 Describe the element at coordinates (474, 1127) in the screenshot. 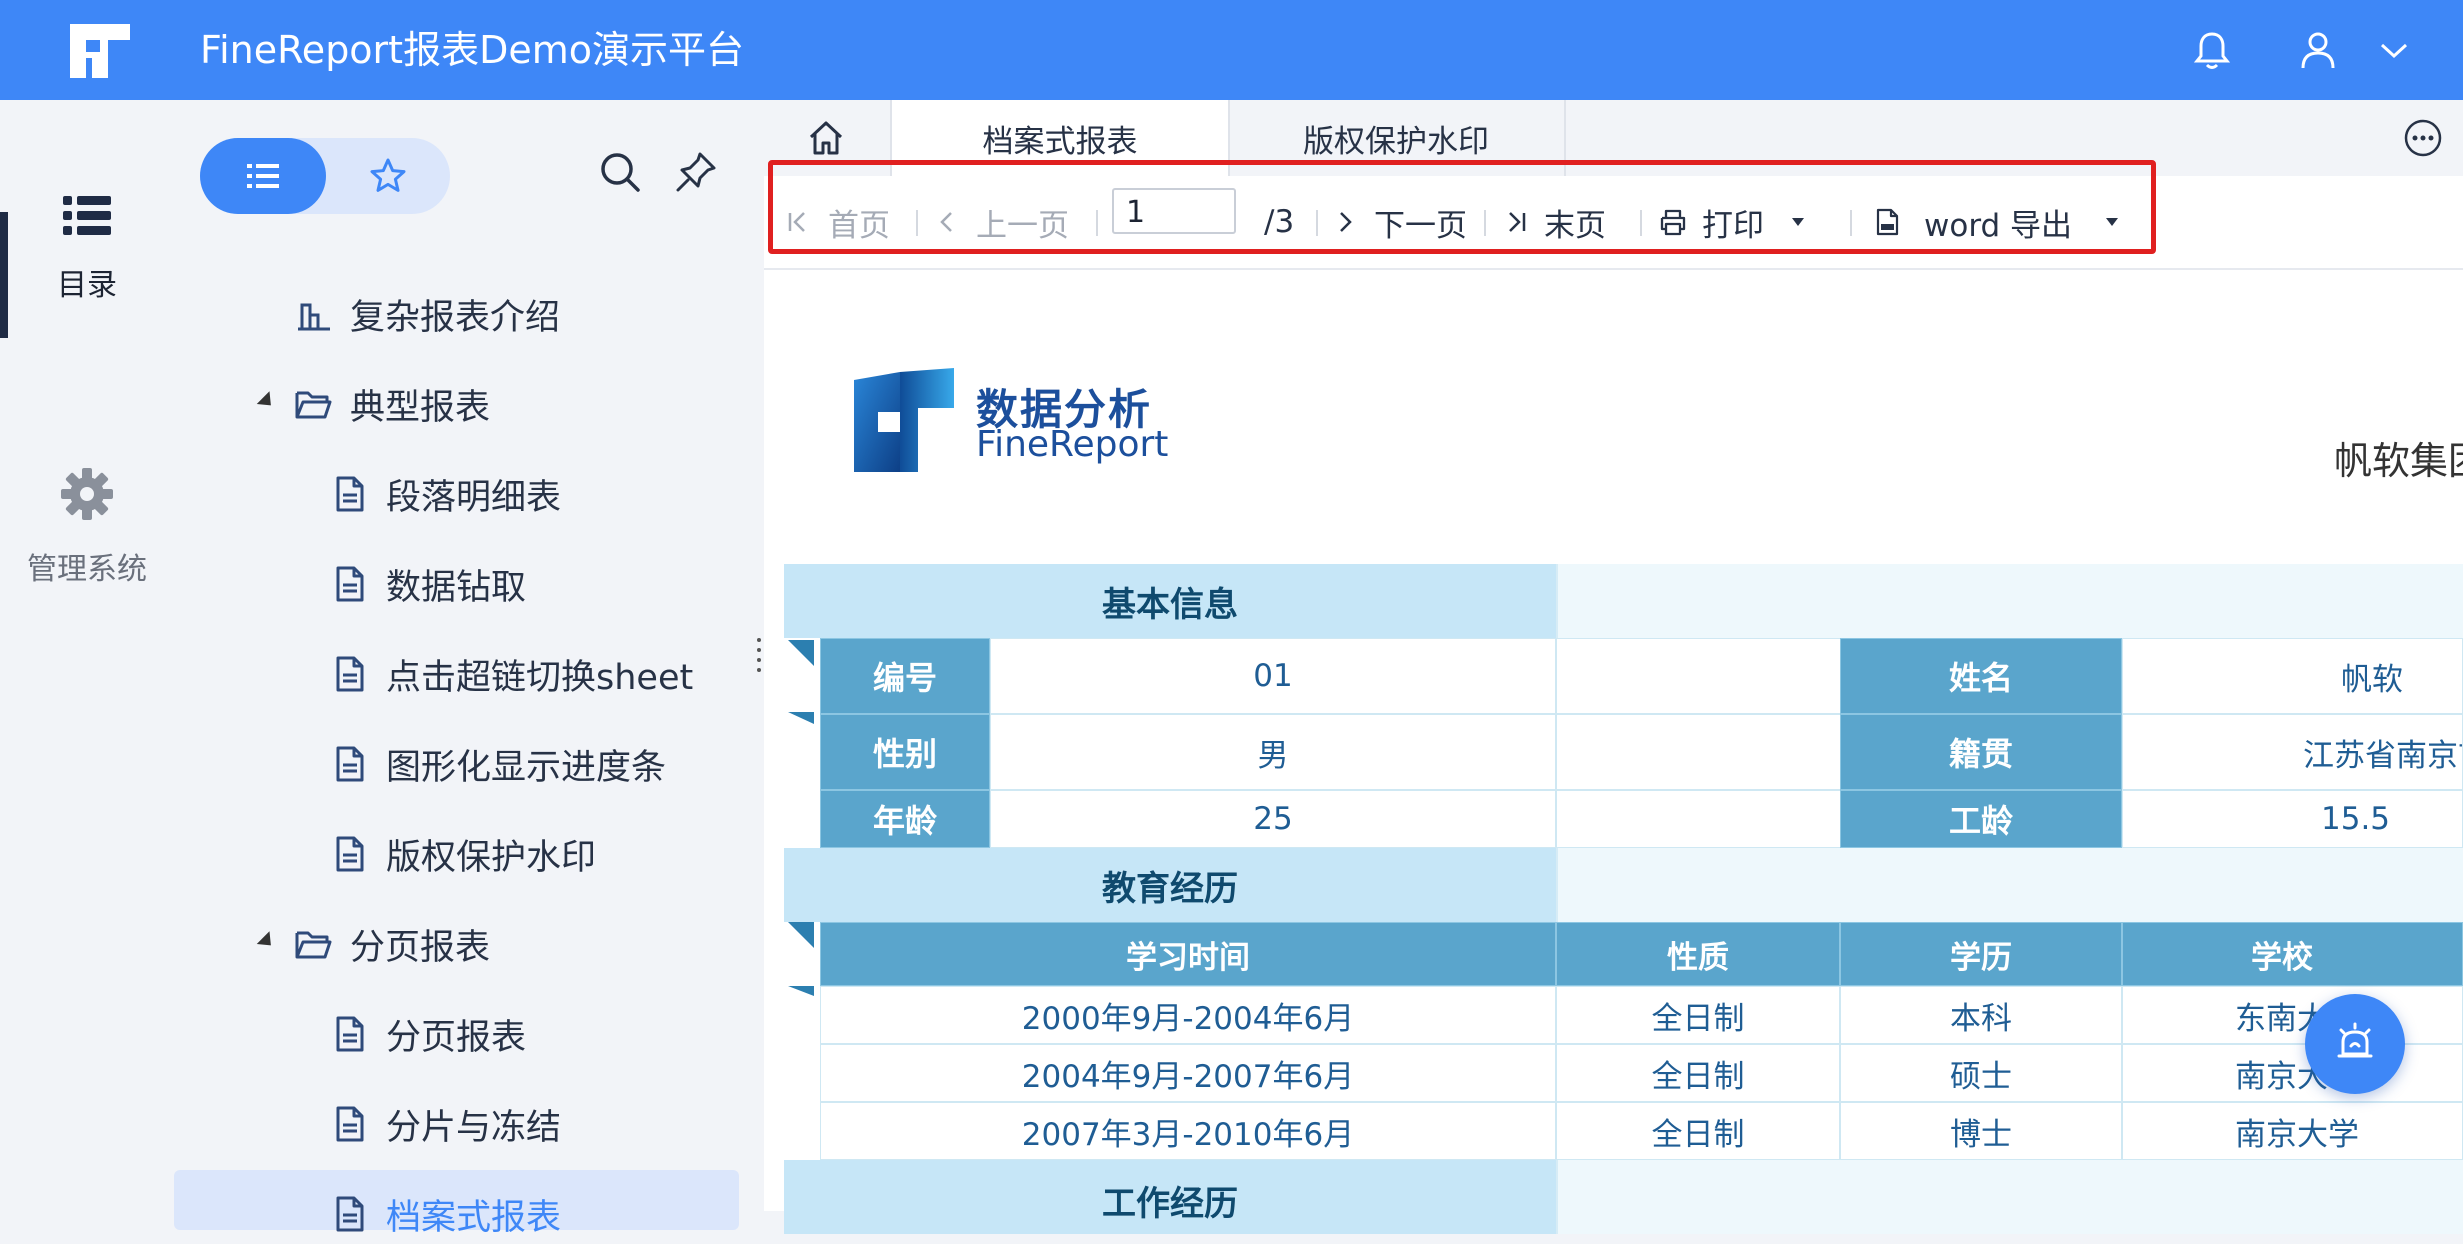

I see `tree-node-label: 分片与冻结` at that location.